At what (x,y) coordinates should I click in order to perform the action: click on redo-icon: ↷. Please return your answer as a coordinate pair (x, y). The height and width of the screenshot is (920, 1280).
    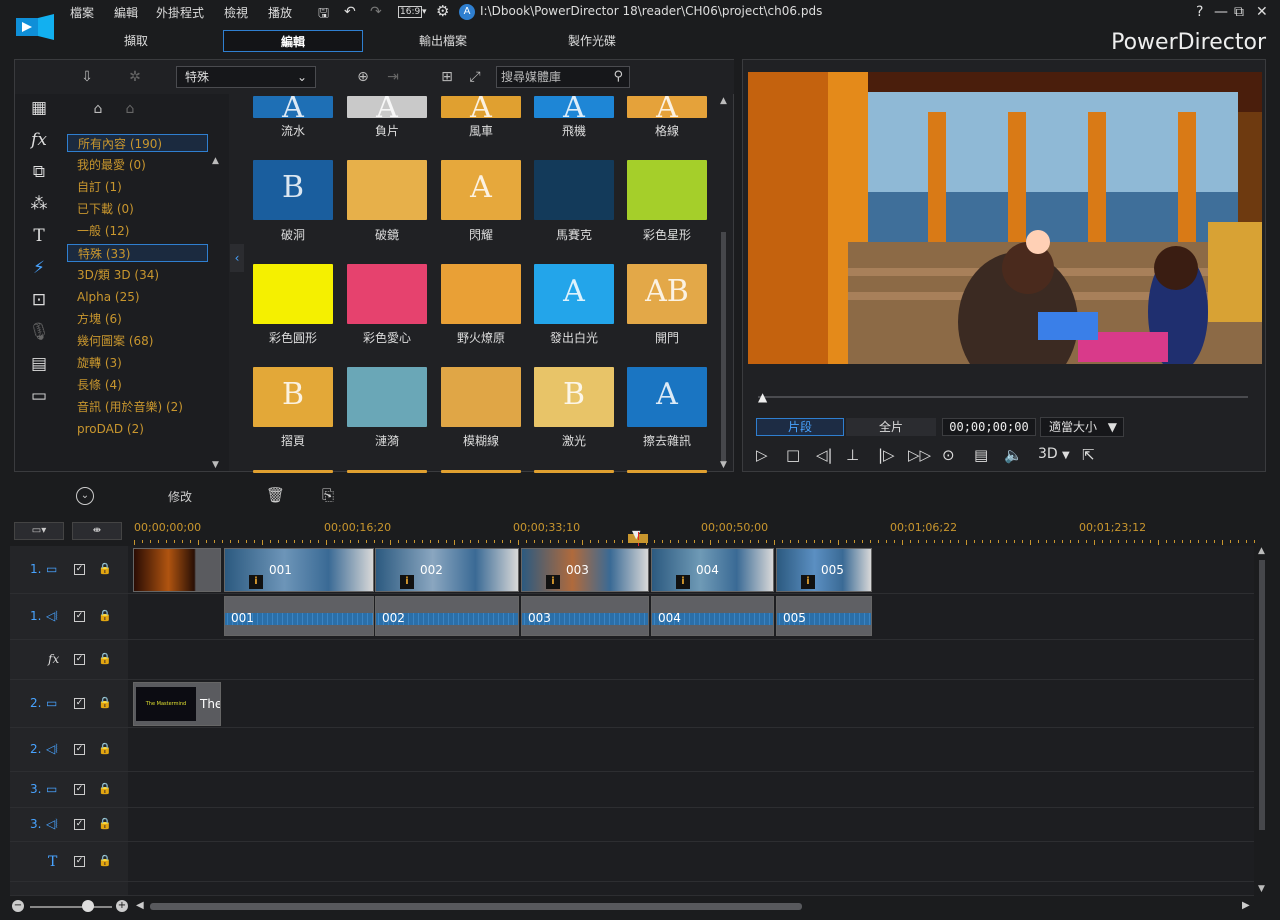
    Looking at the image, I should click on (376, 12).